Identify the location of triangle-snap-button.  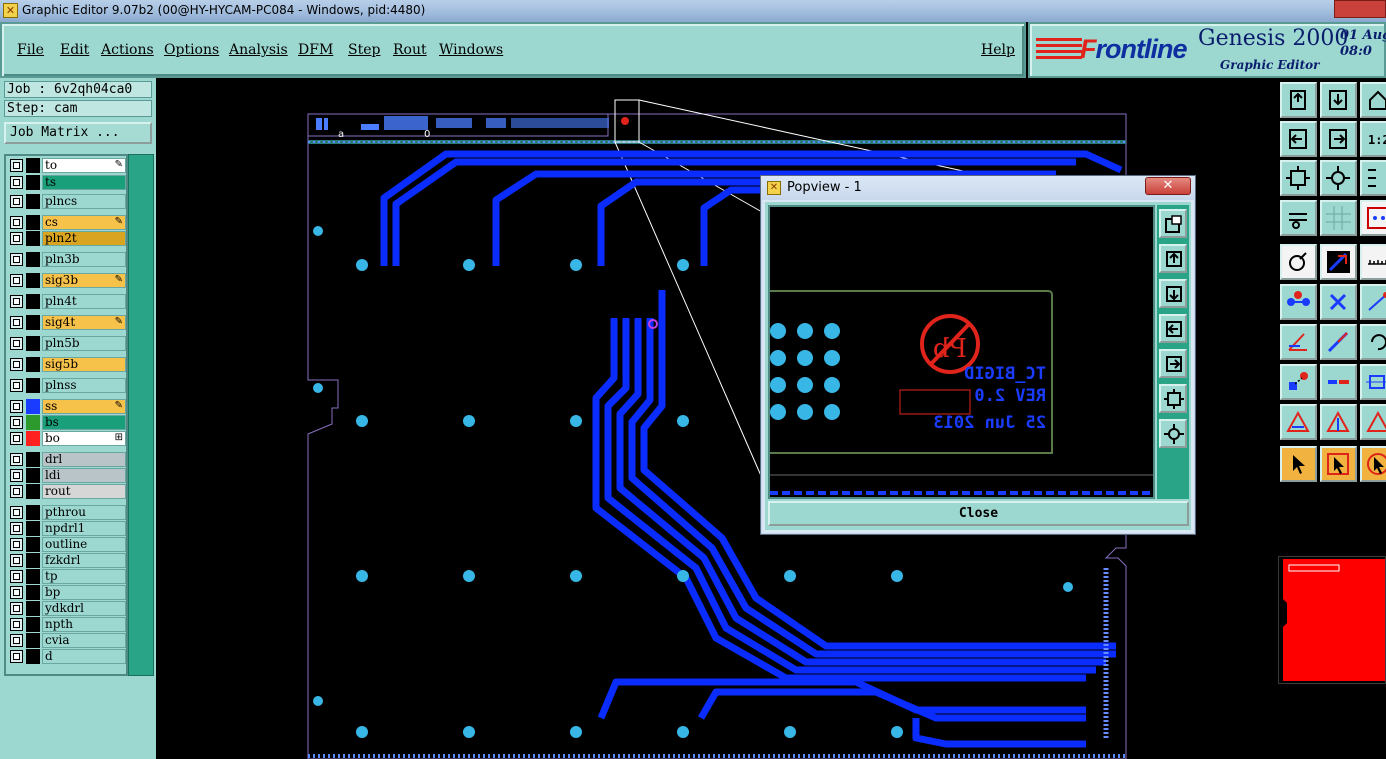
(1373, 422).